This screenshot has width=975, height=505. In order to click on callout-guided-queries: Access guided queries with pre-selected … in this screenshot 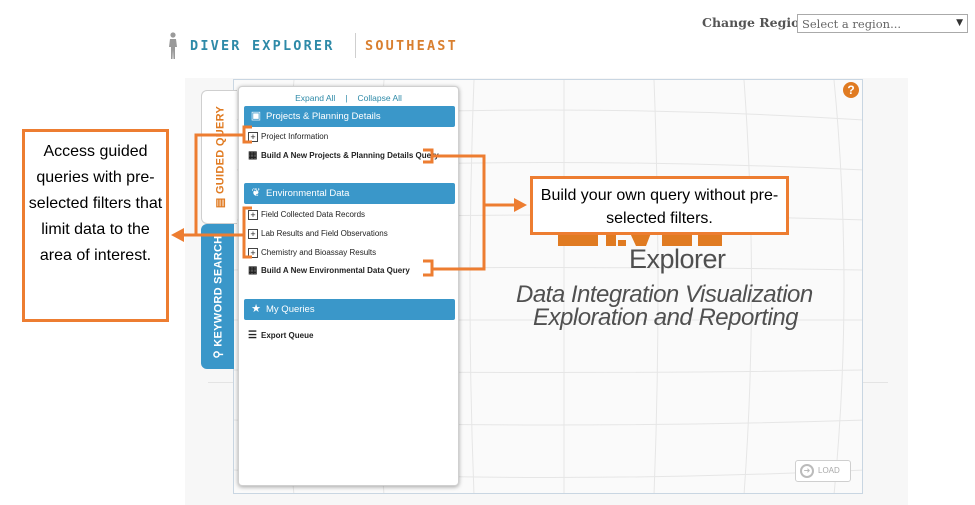, I will do `click(95, 225)`.